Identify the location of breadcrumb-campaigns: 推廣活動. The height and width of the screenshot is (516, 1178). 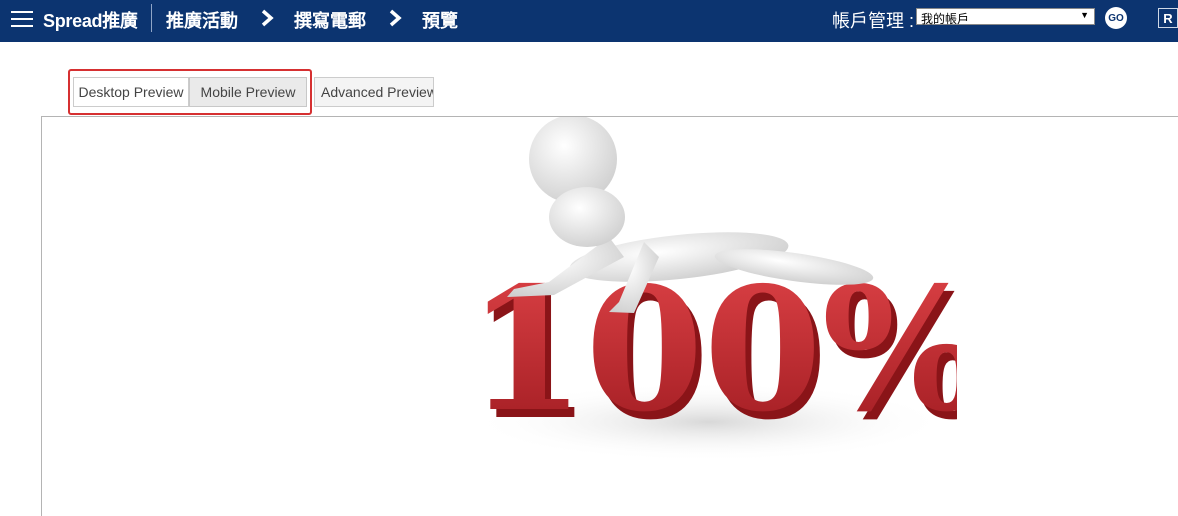
(202, 20).